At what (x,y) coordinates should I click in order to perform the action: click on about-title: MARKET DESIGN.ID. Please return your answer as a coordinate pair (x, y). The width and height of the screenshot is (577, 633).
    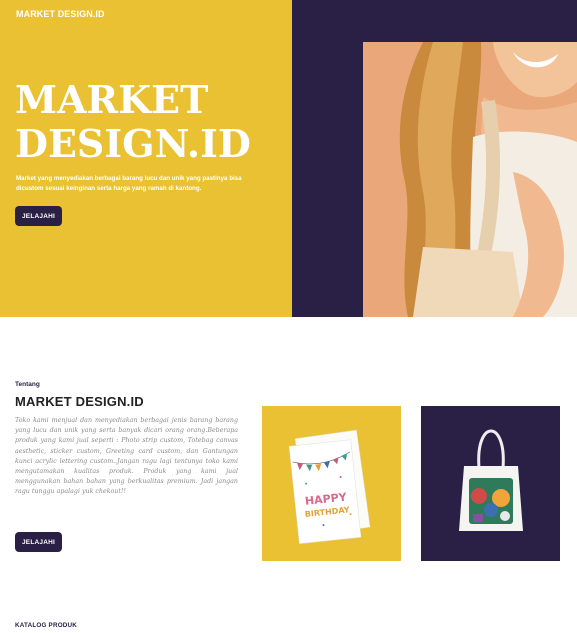
    Looking at the image, I should click on (79, 401).